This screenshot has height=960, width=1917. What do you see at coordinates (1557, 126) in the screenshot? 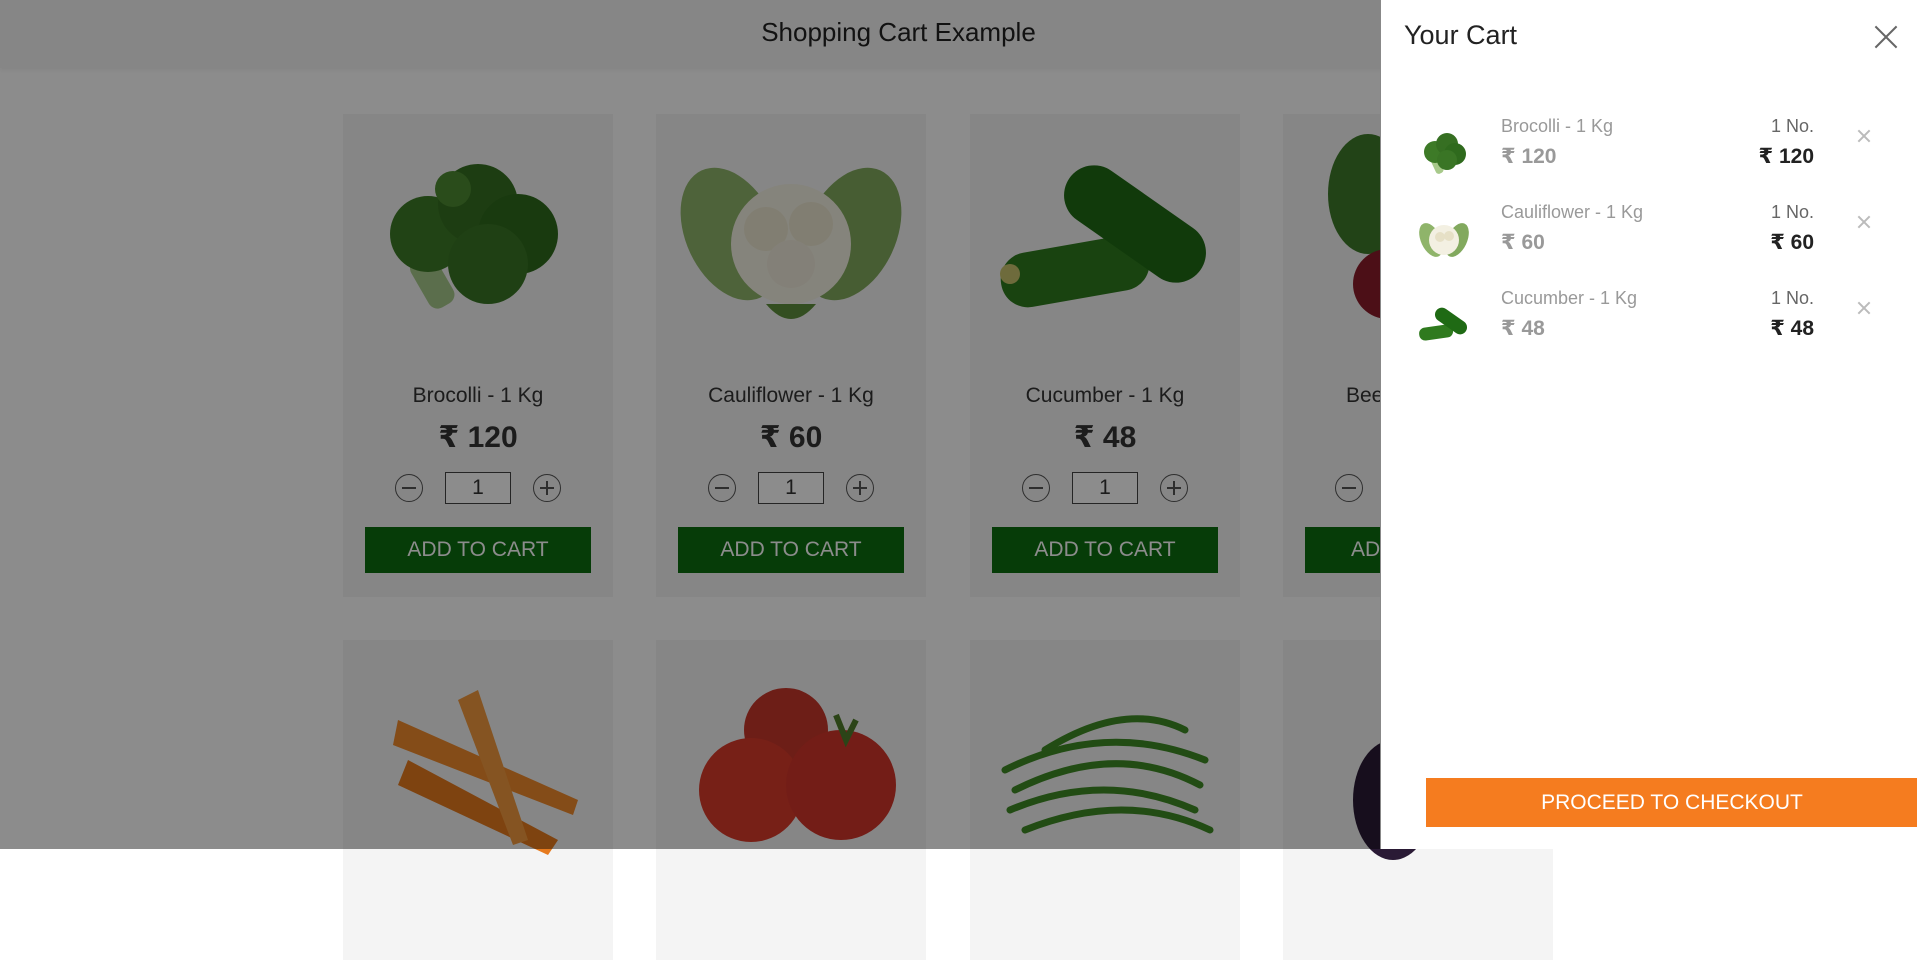
I see `cart-item-name: Brocolli - 1 Kg` at bounding box center [1557, 126].